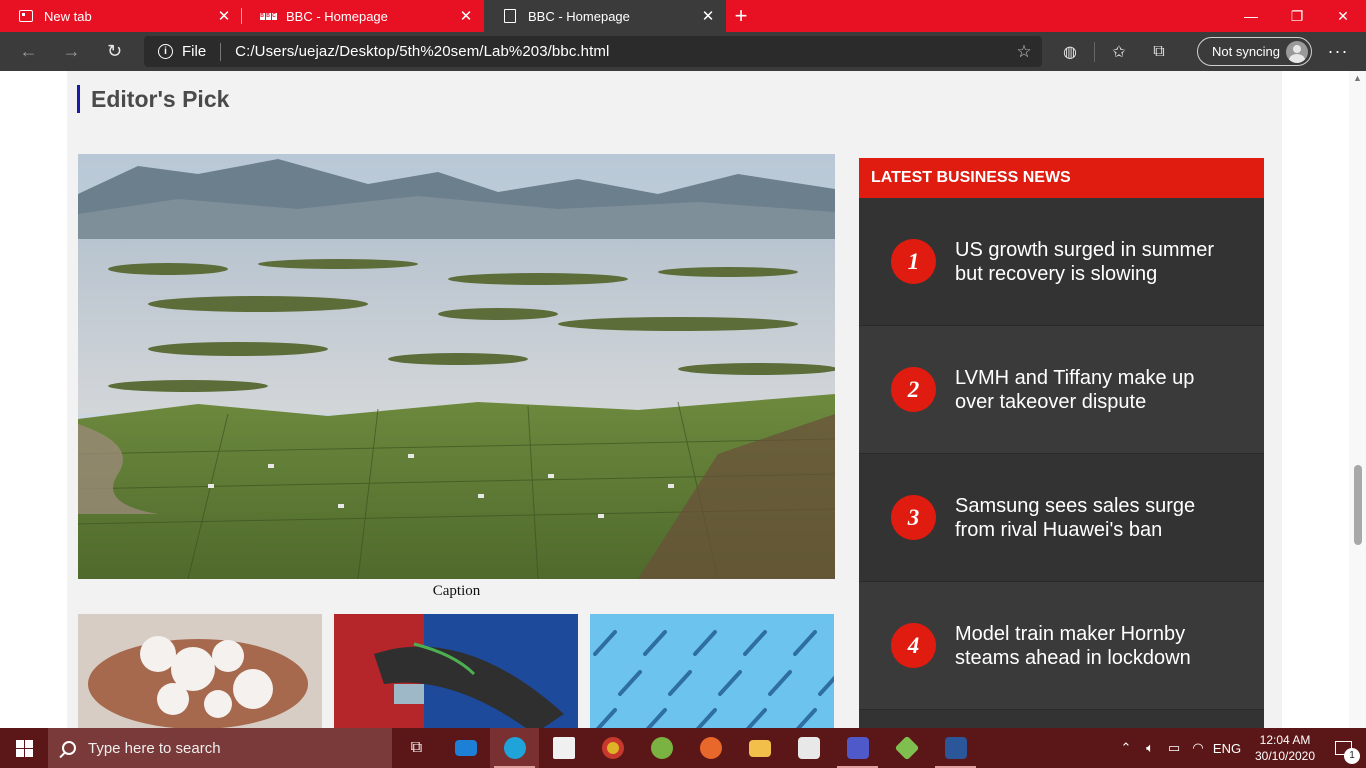 The height and width of the screenshot is (768, 1366). What do you see at coordinates (1251, 16) in the screenshot?
I see `minimize-button: —` at bounding box center [1251, 16].